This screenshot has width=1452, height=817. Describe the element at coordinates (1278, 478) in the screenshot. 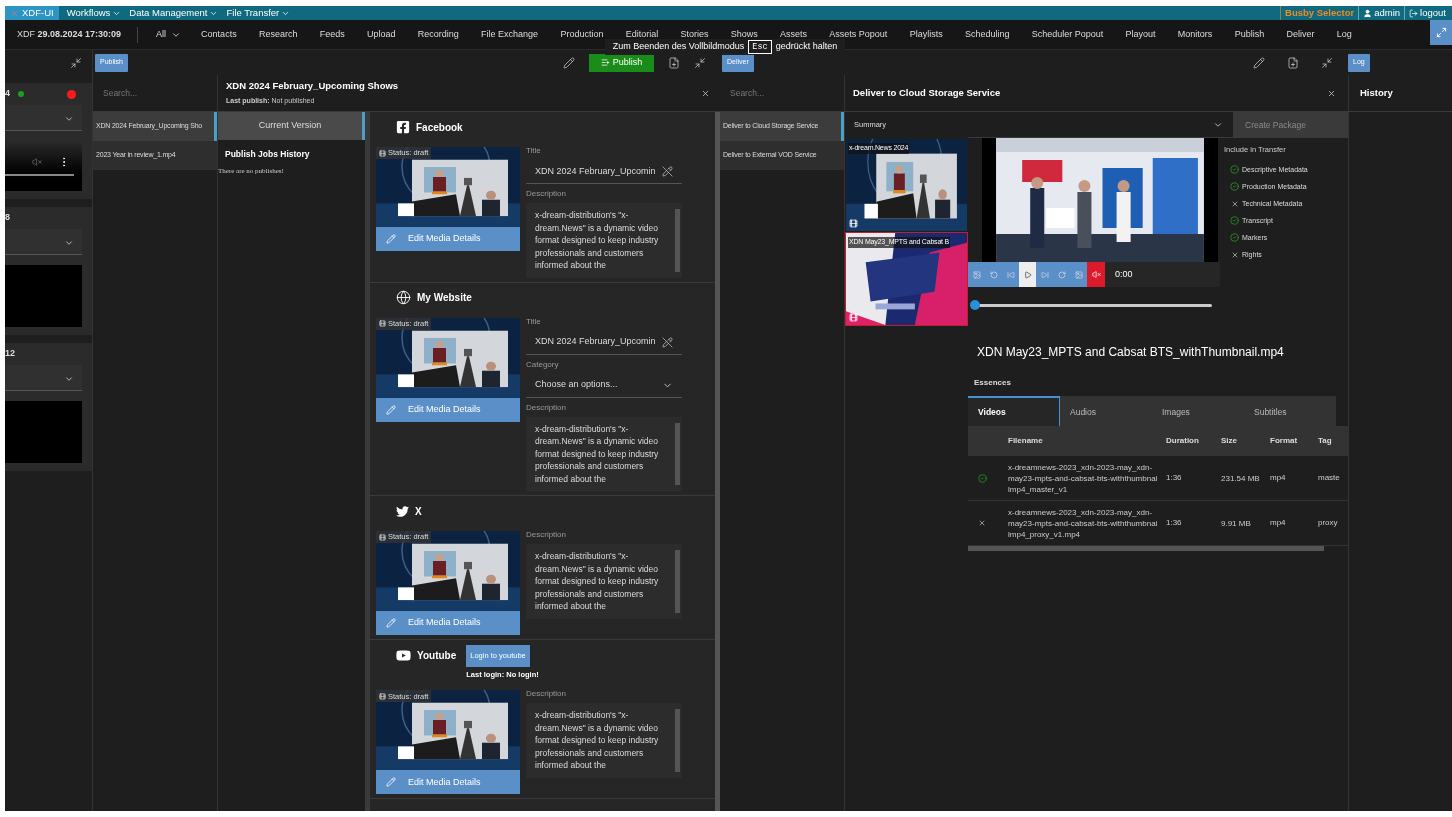

I see `table-cell-text: mp4` at that location.